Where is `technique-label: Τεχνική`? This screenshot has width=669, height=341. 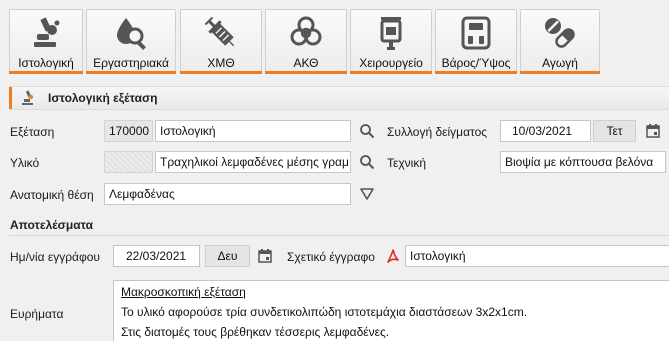 technique-label: Τεχνική is located at coordinates (406, 163).